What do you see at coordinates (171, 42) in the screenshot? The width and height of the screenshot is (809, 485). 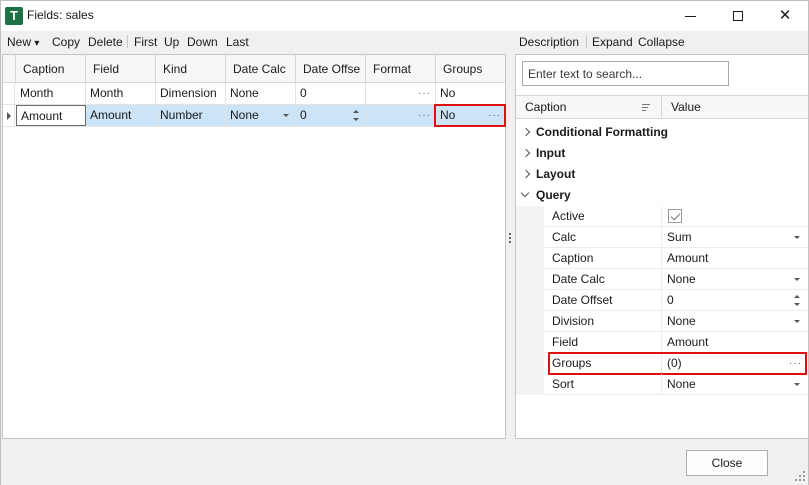 I see `up-button: Up` at bounding box center [171, 42].